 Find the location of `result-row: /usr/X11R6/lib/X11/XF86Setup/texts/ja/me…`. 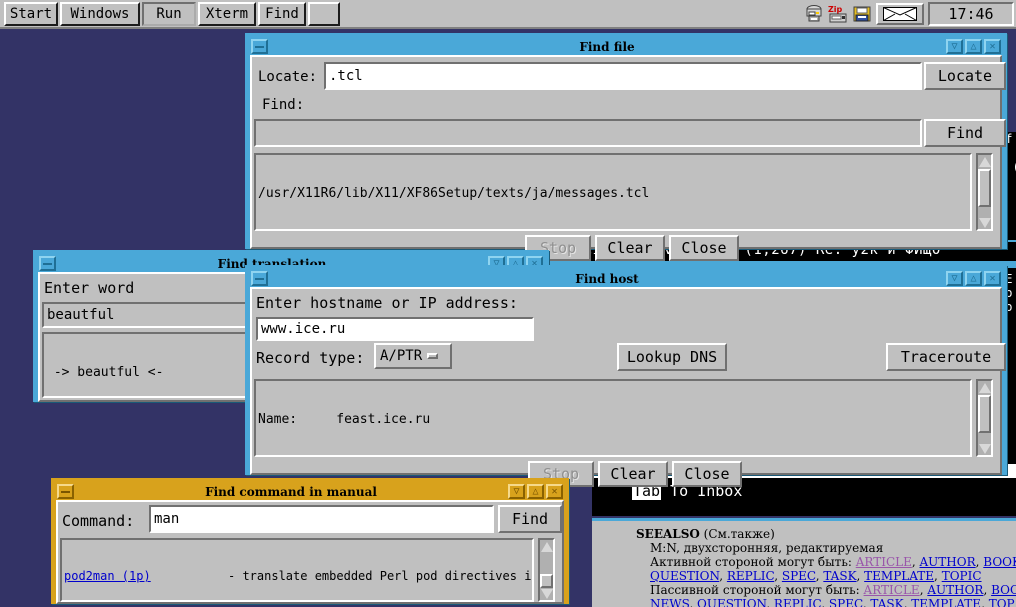

result-row: /usr/X11R6/lib/X11/XF86Setup/texts/ja/me… is located at coordinates (613, 193).